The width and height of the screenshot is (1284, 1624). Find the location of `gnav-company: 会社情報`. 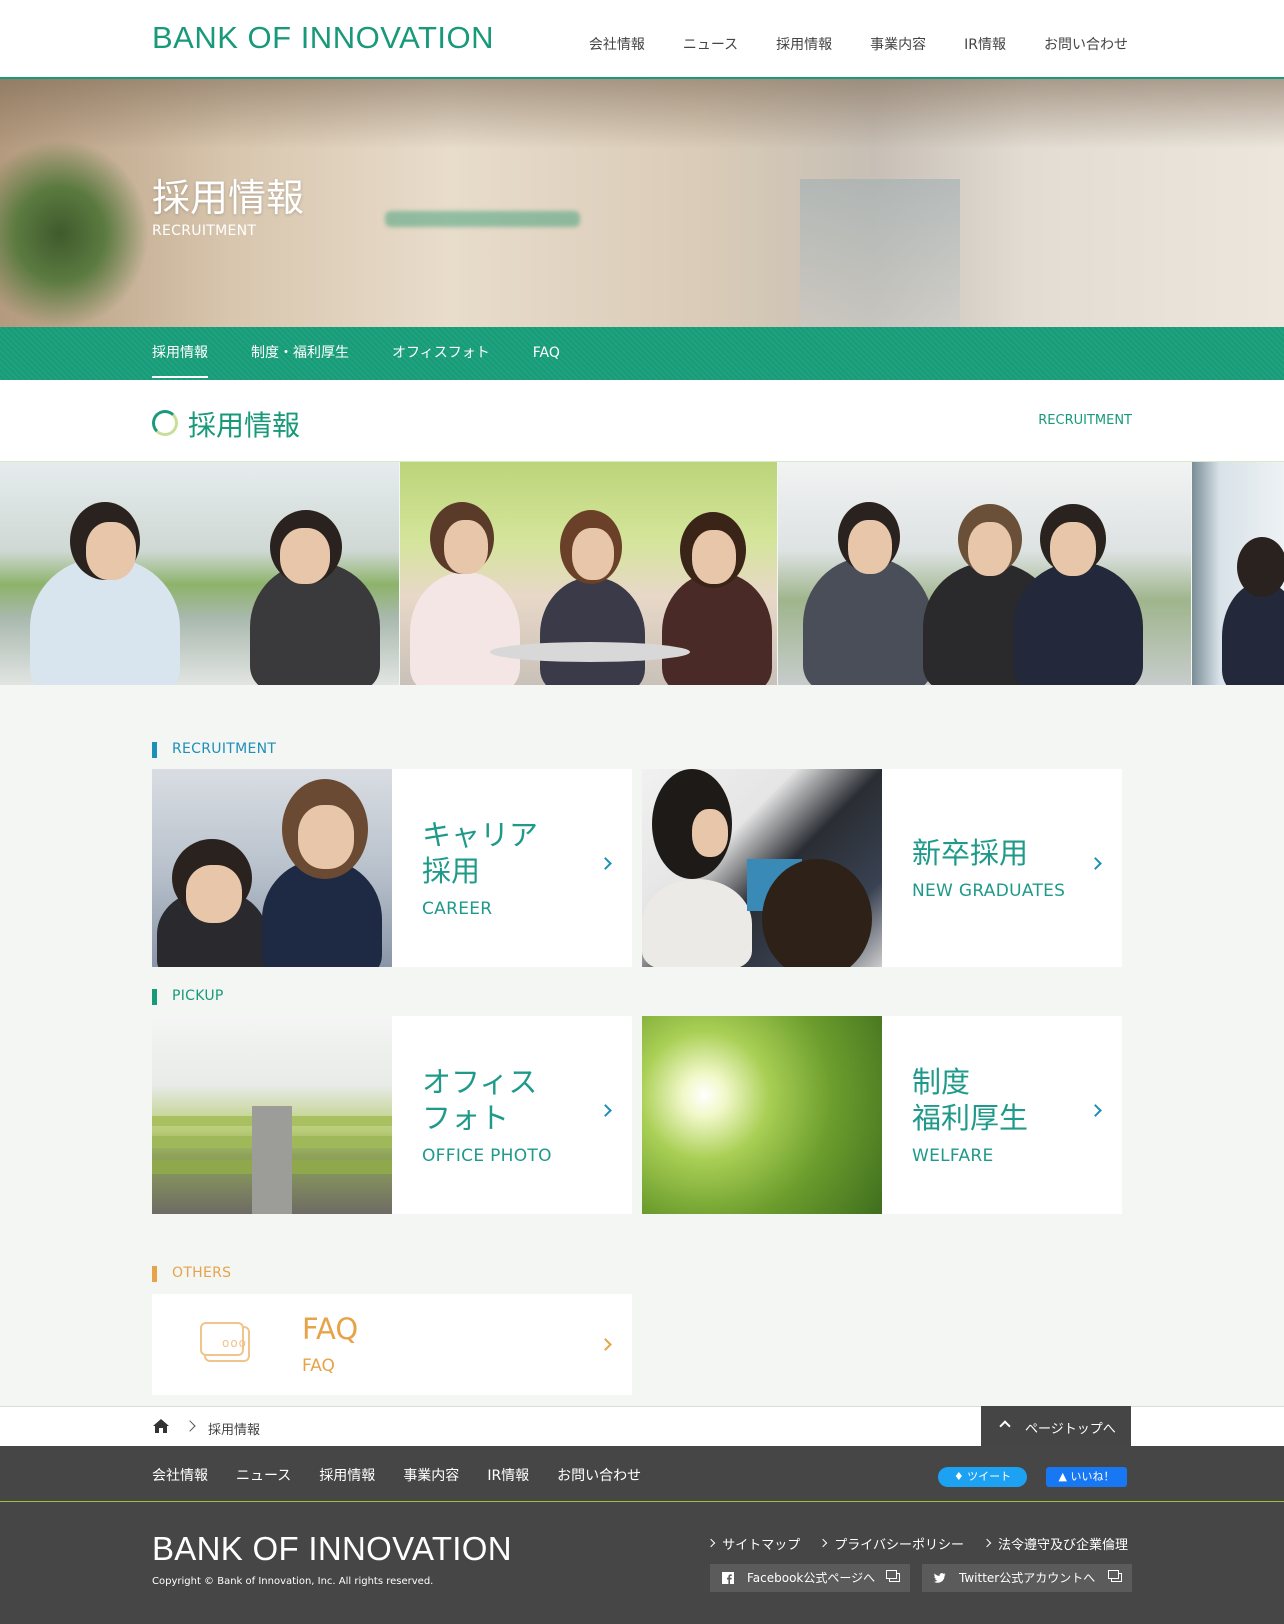

gnav-company: 会社情報 is located at coordinates (617, 44).